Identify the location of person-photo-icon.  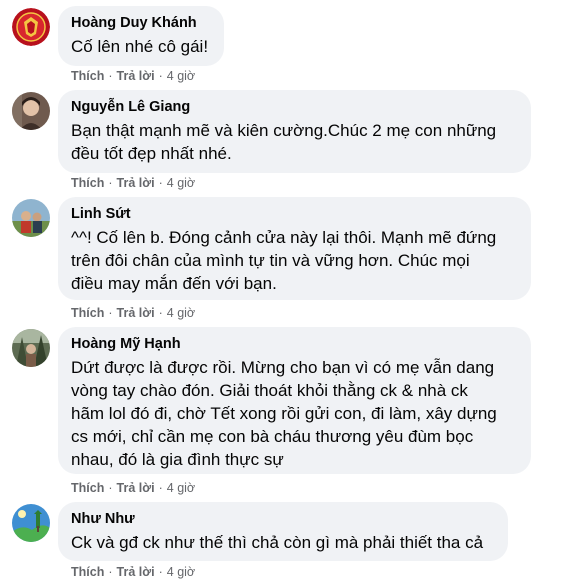
(31, 111).